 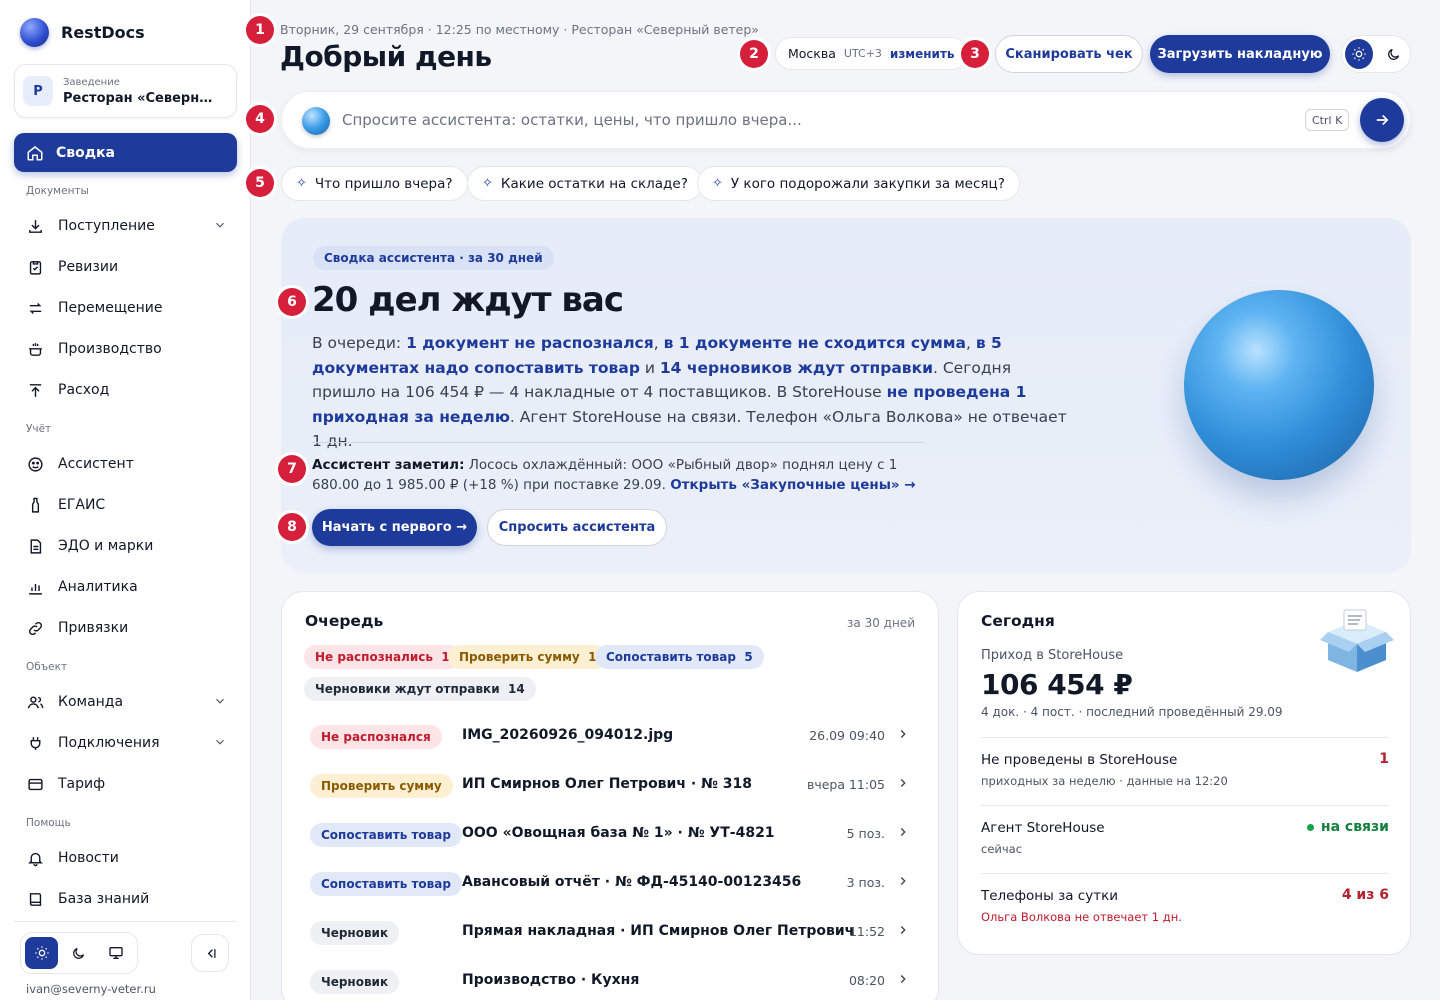 What do you see at coordinates (125, 784) in the screenshot?
I see `sidebar-item-tariff: Тариф` at bounding box center [125, 784].